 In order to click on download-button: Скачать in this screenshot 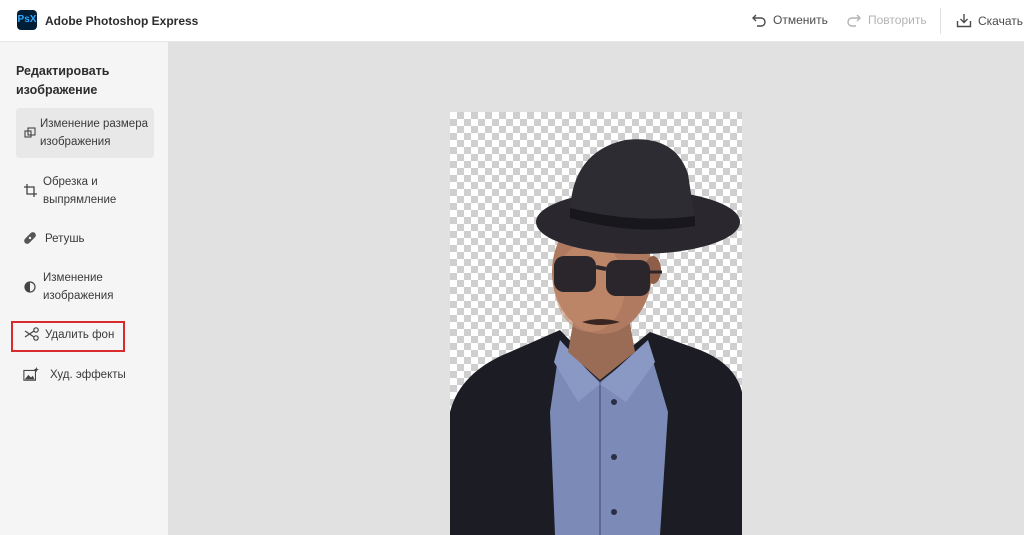, I will do `click(989, 20)`.